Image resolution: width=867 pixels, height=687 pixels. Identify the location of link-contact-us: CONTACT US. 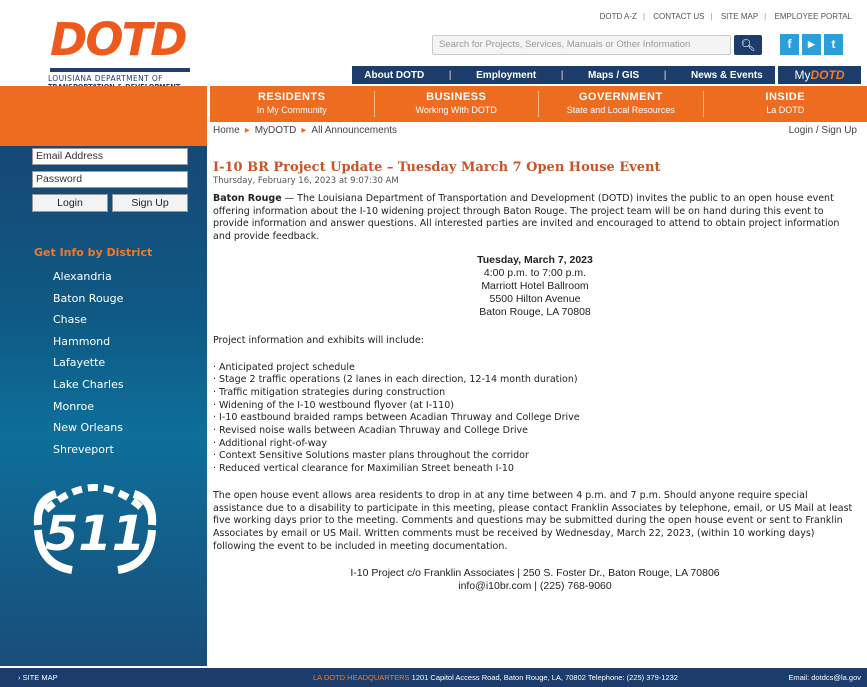
(678, 16).